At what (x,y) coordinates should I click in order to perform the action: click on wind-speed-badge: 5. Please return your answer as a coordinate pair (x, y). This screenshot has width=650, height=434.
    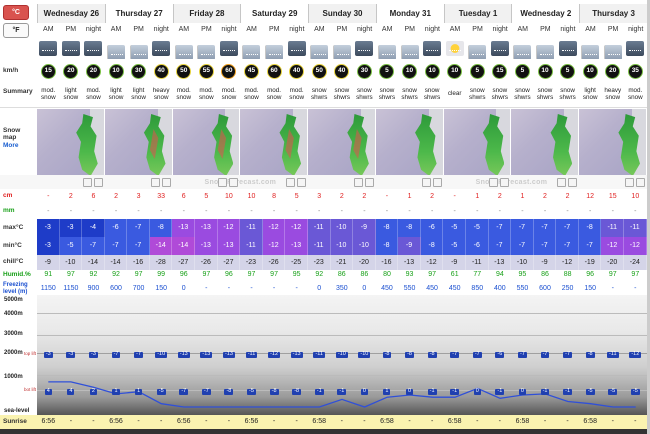
    Looking at the image, I should click on (568, 71).